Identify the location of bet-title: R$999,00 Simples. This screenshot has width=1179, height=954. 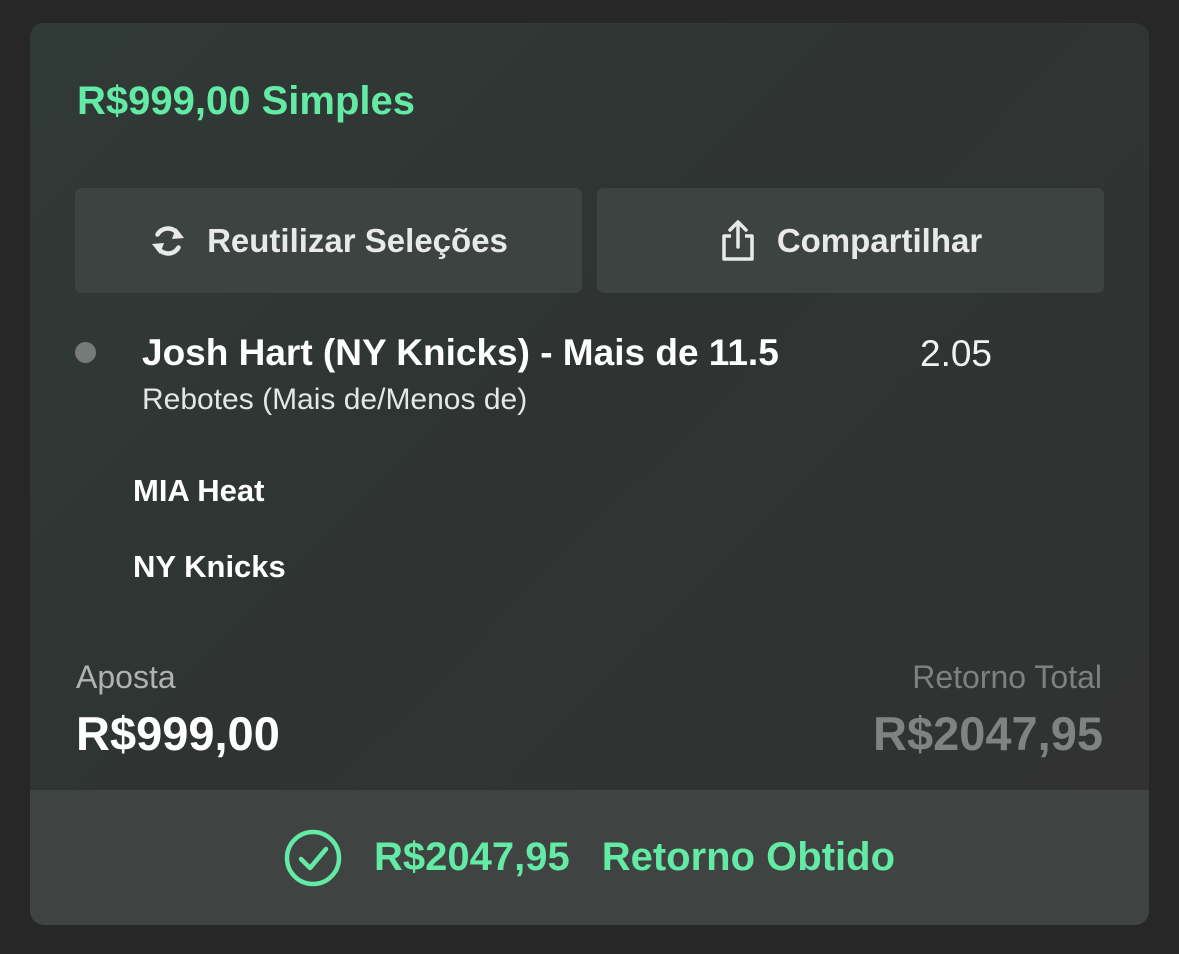
(246, 101).